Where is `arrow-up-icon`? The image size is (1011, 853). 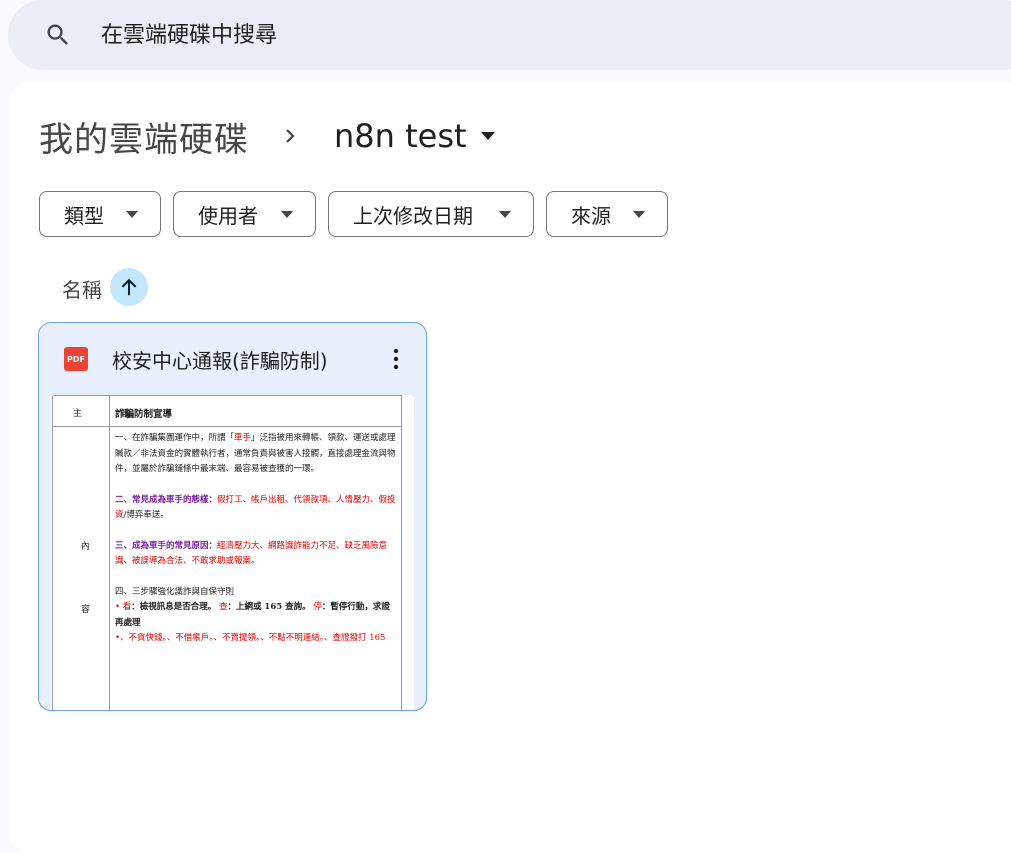 arrow-up-icon is located at coordinates (129, 287).